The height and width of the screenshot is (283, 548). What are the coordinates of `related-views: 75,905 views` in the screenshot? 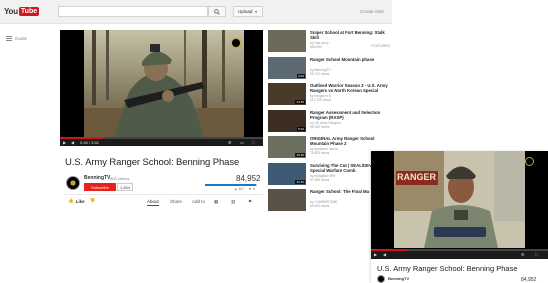 It's located at (320, 153).